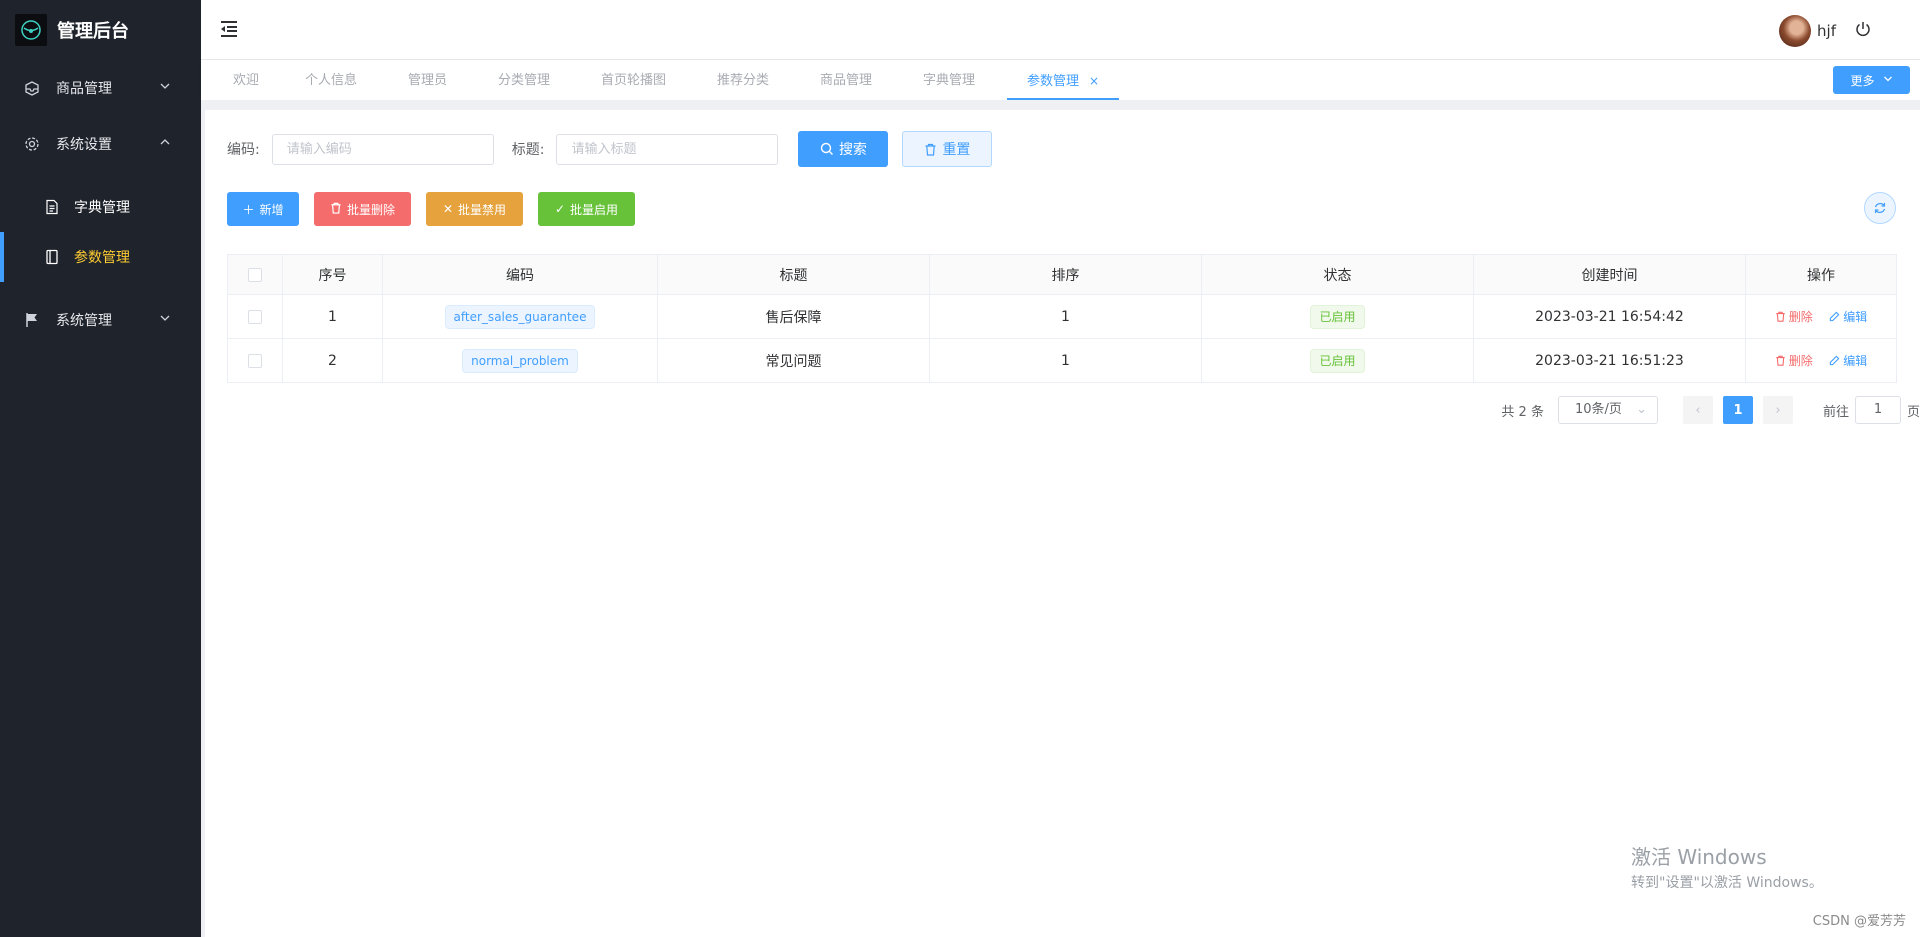 Image resolution: width=1920 pixels, height=937 pixels. I want to click on chevron-left-icon: ‹, so click(1698, 410).